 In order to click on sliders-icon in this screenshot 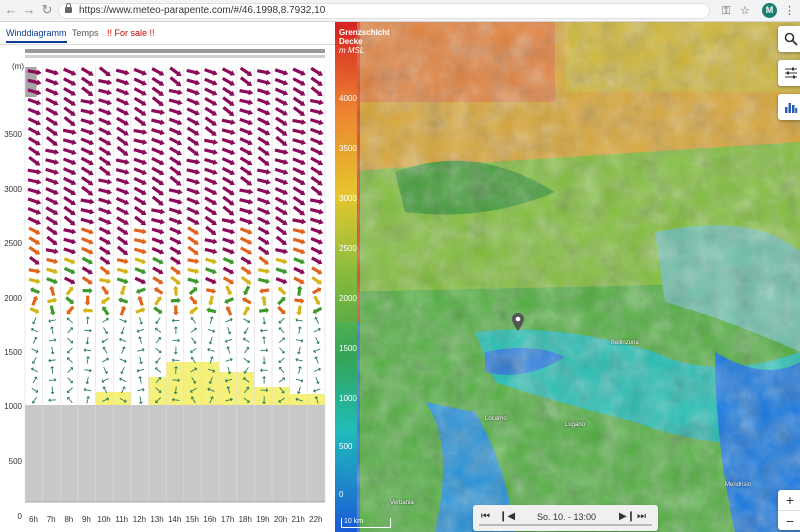, I will do `click(789, 73)`.